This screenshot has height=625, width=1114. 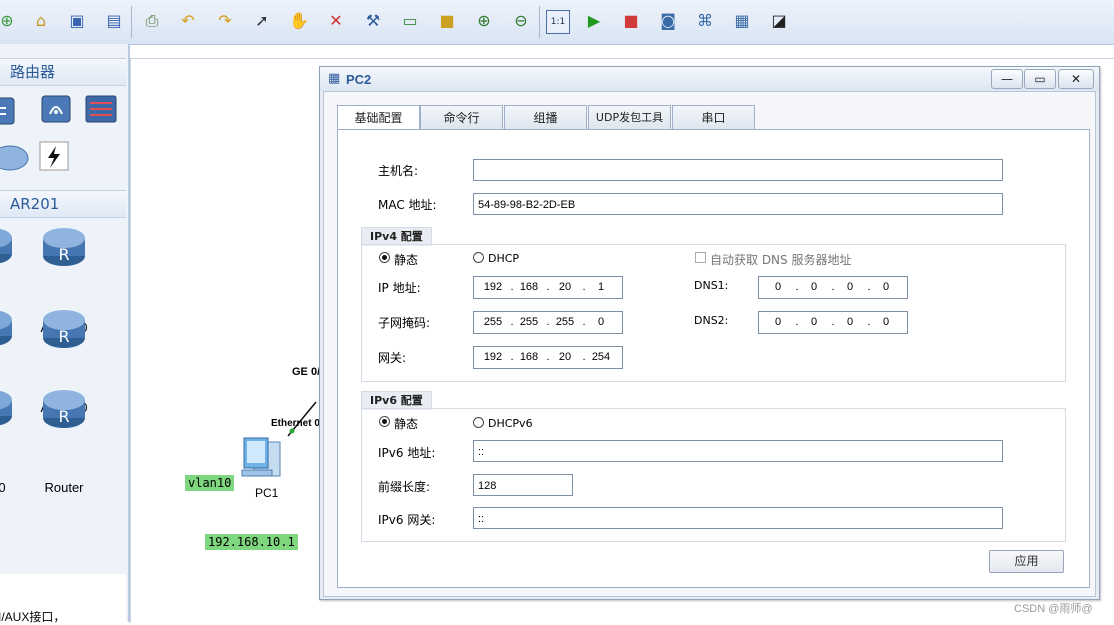 I want to click on text-note-icon: ▭, so click(x=410, y=21).